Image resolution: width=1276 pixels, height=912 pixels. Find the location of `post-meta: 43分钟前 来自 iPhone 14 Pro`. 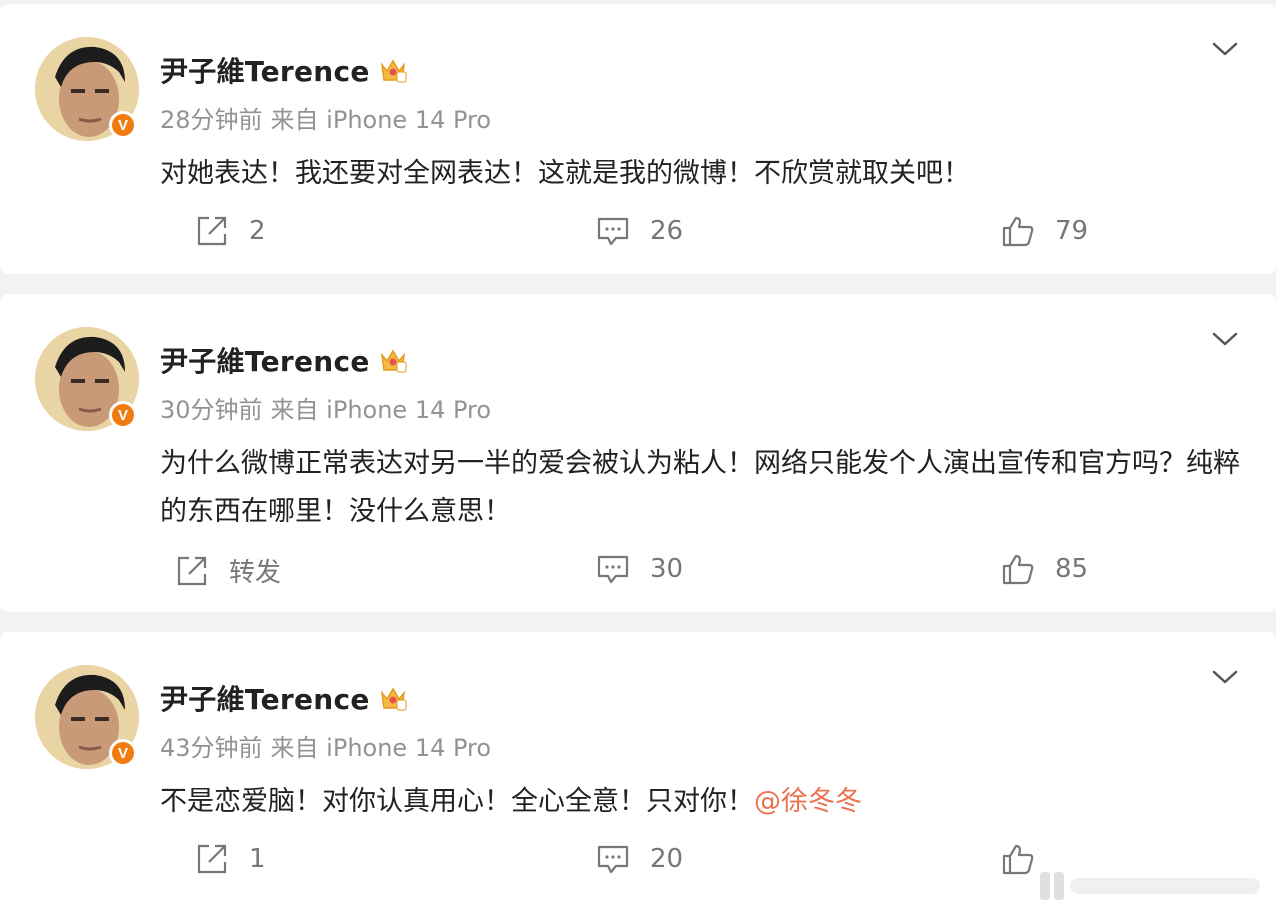

post-meta: 43分钟前 来自 iPhone 14 Pro is located at coordinates (325, 745).